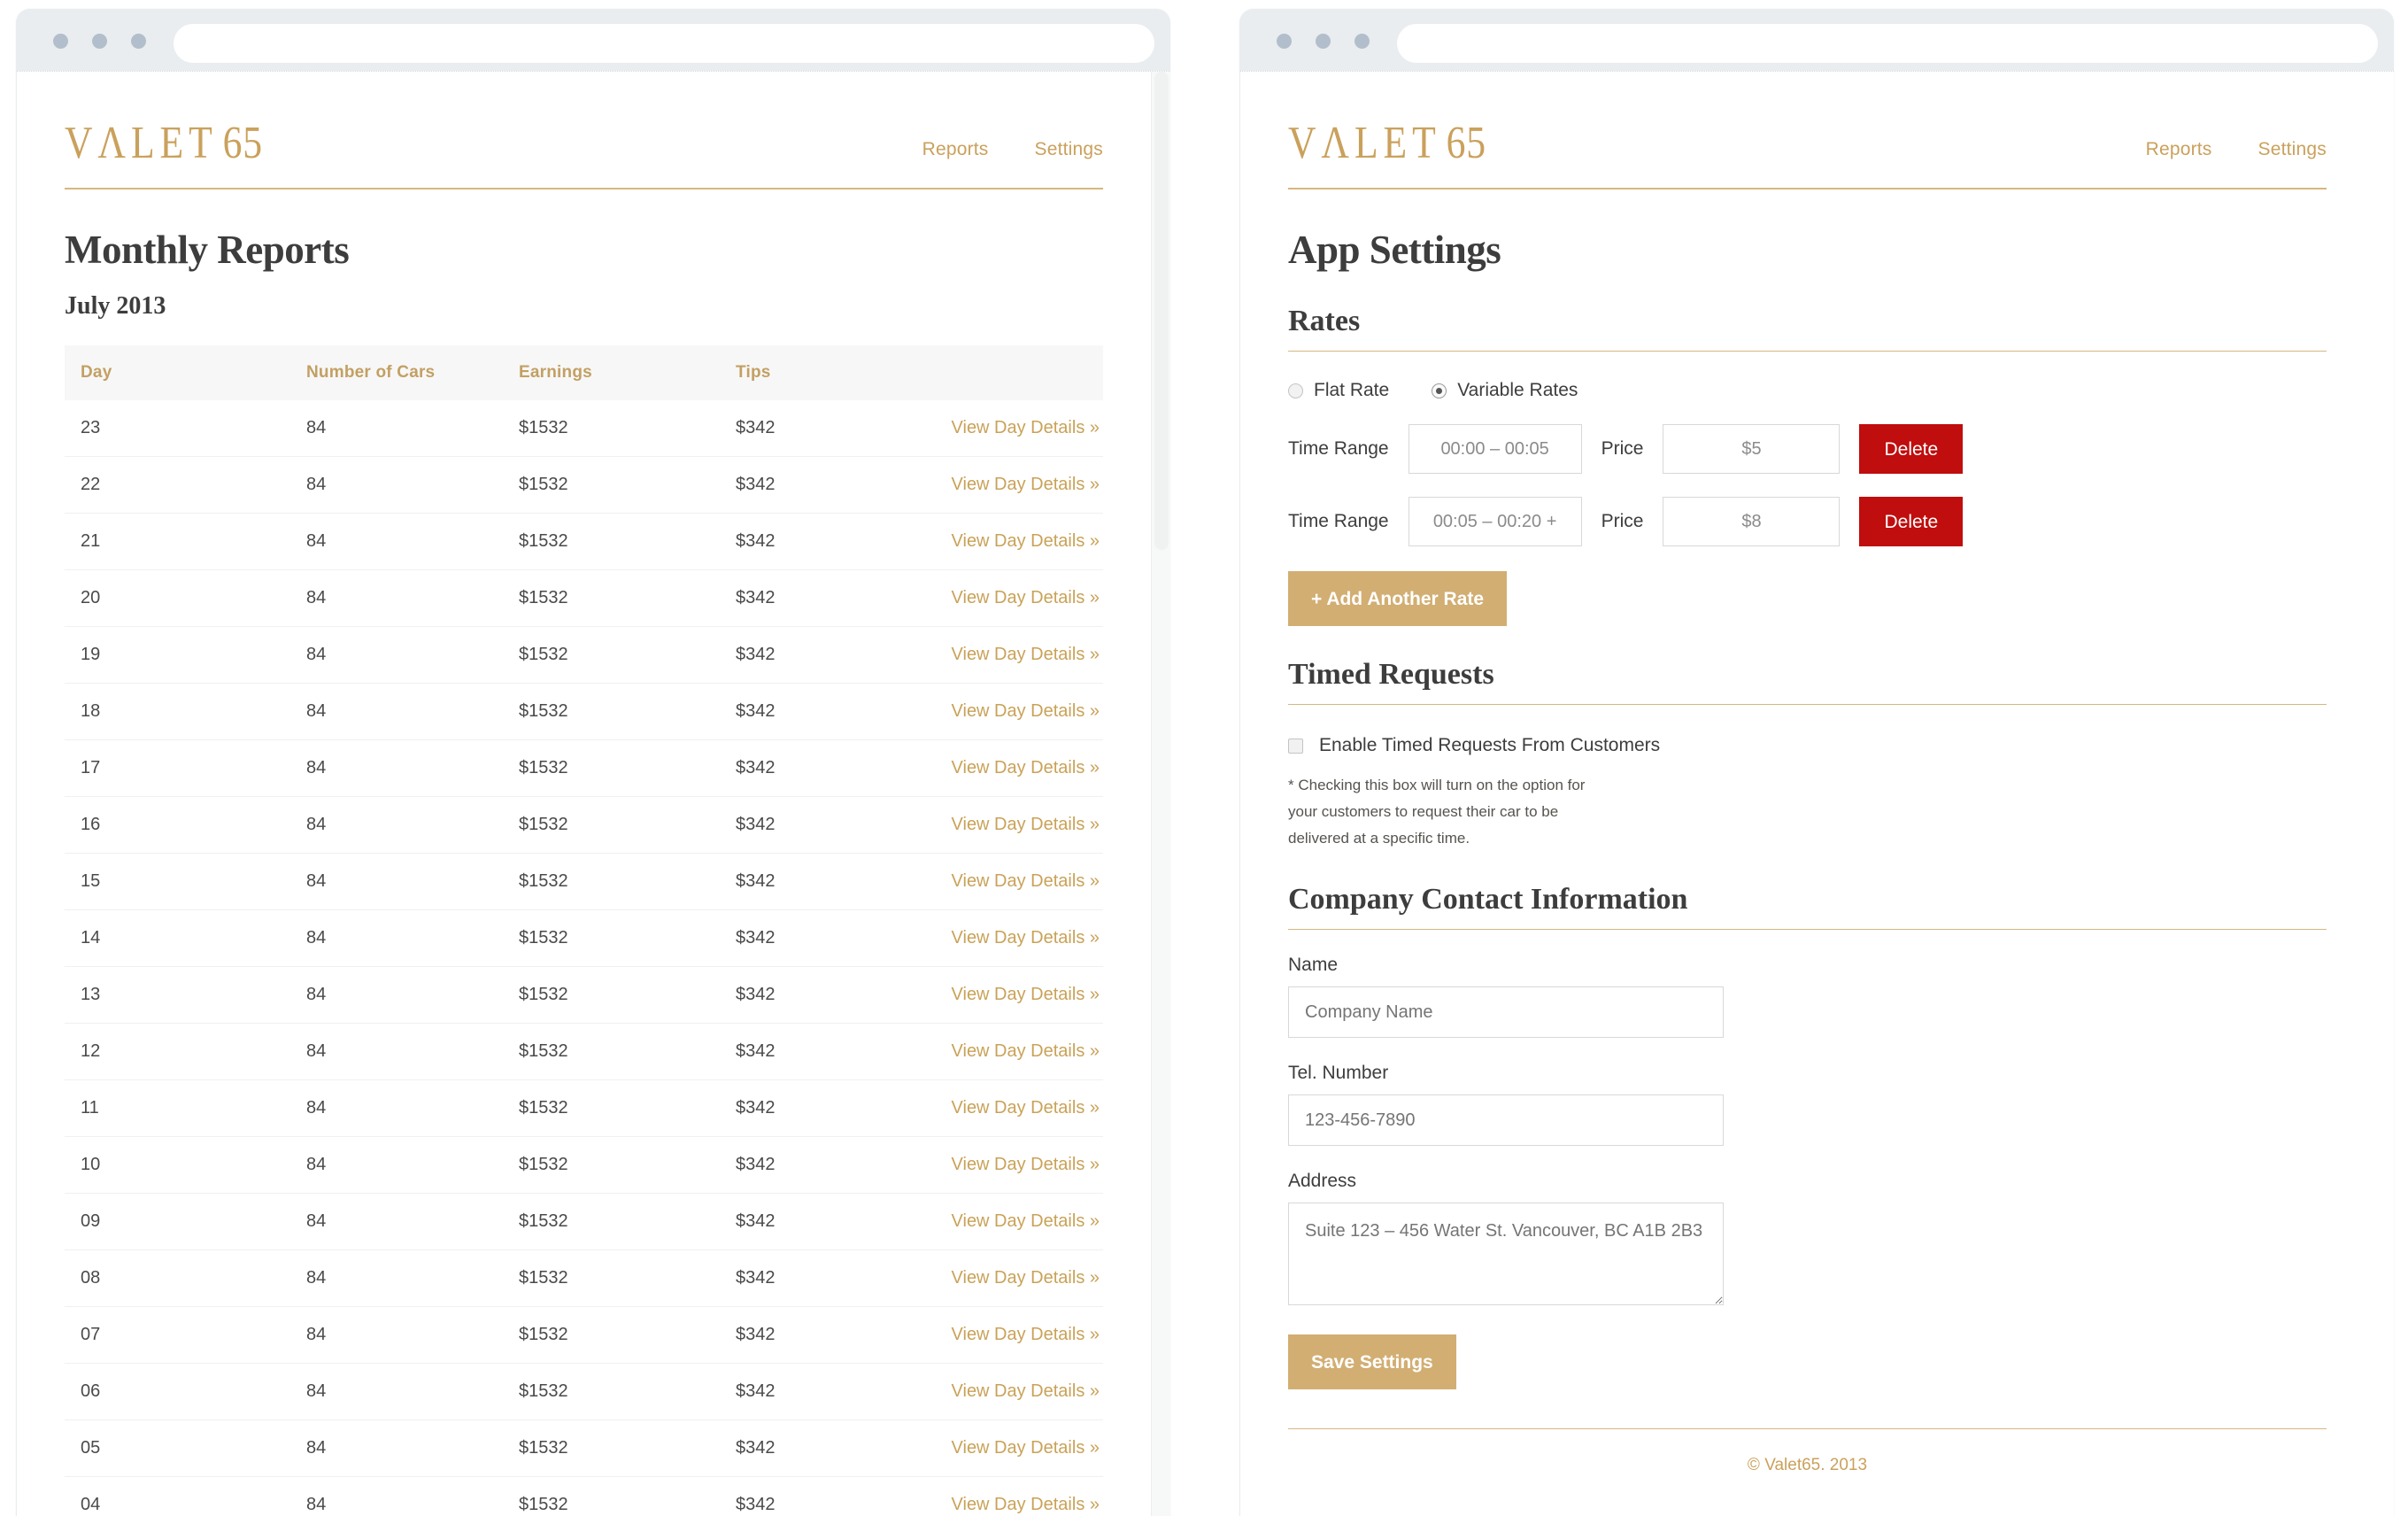 The image size is (2408, 1516). What do you see at coordinates (1807, 681) in the screenshot?
I see `section-title-timed-requests: Timed Requests` at bounding box center [1807, 681].